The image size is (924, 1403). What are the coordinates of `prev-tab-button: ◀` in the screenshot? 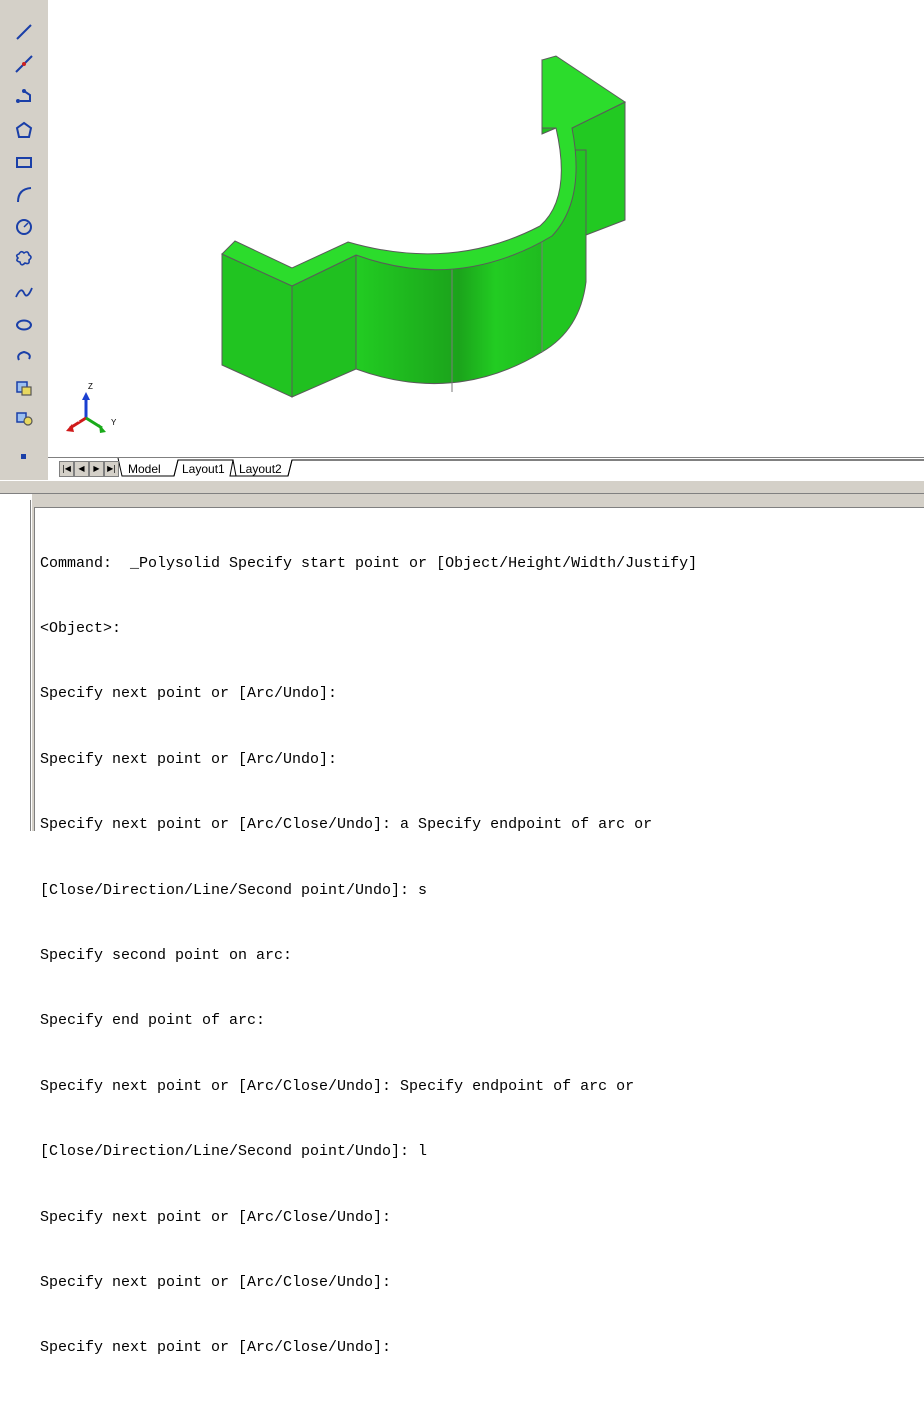 It's located at (81, 469).